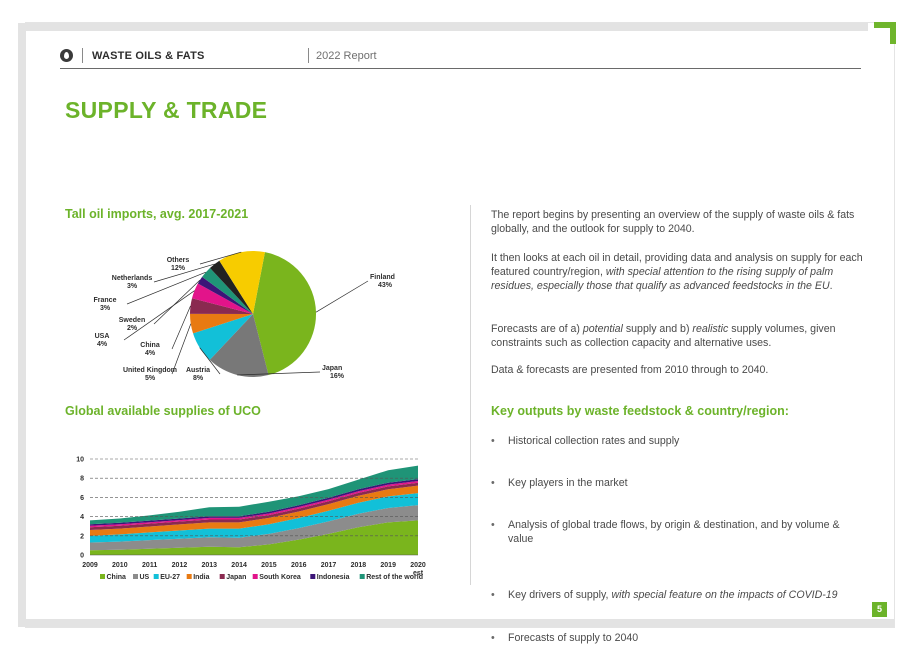 Image resolution: width=920 pixels, height=651 pixels. I want to click on pie-label-united-kingdom: United Kingdom, so click(150, 370).